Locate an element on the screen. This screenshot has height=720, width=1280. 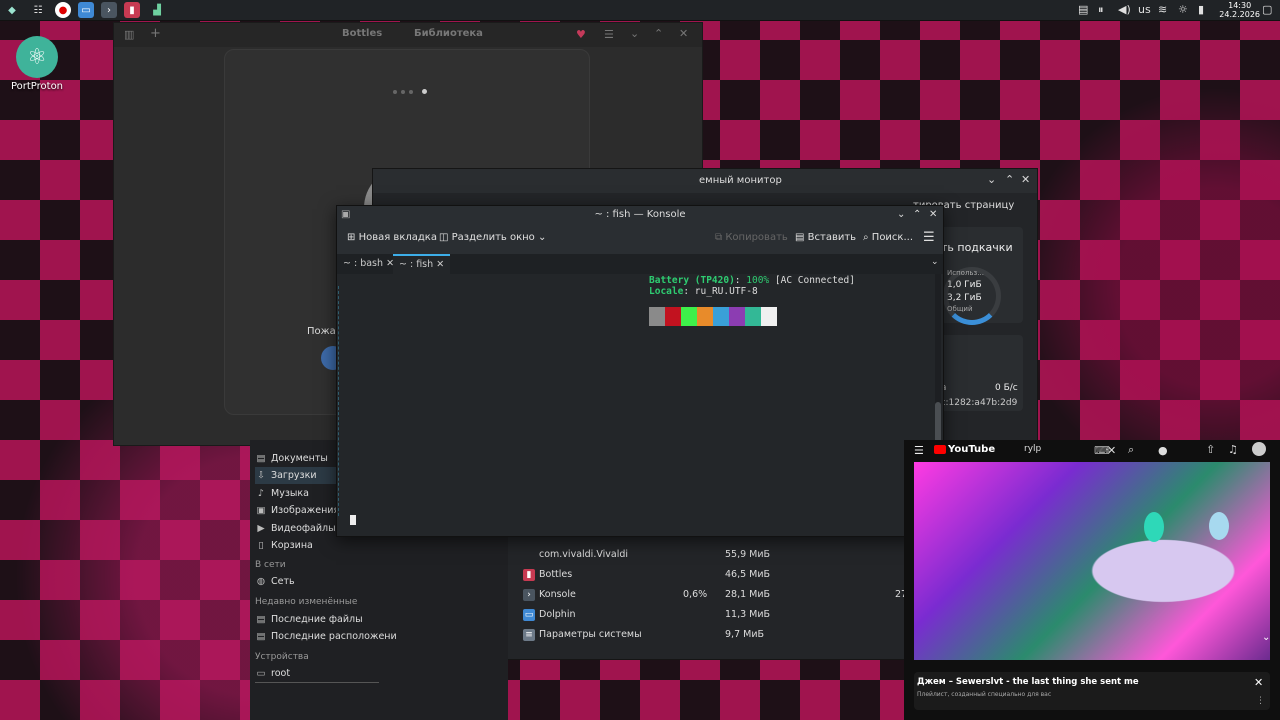
swap-common: Общий is located at coordinates (960, 309).